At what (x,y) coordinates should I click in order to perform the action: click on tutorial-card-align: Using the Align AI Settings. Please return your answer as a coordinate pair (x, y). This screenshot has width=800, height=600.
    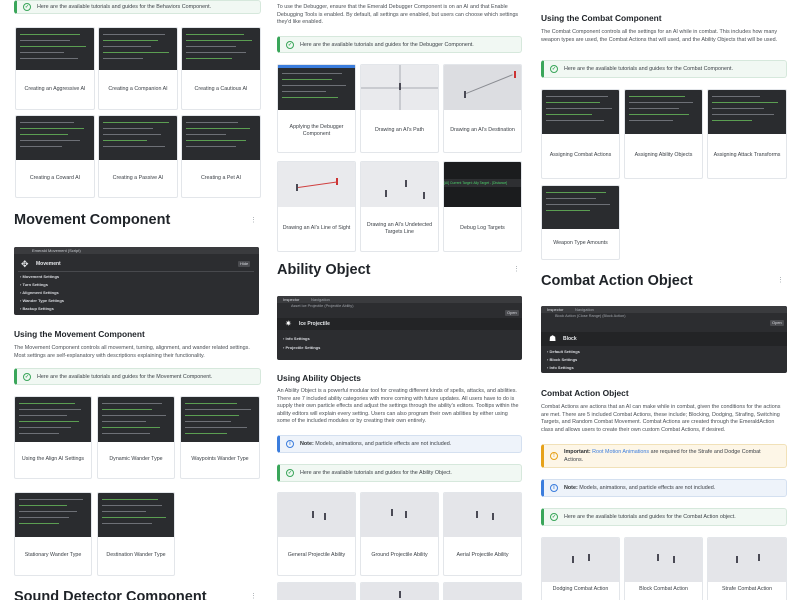
    Looking at the image, I should click on (53, 437).